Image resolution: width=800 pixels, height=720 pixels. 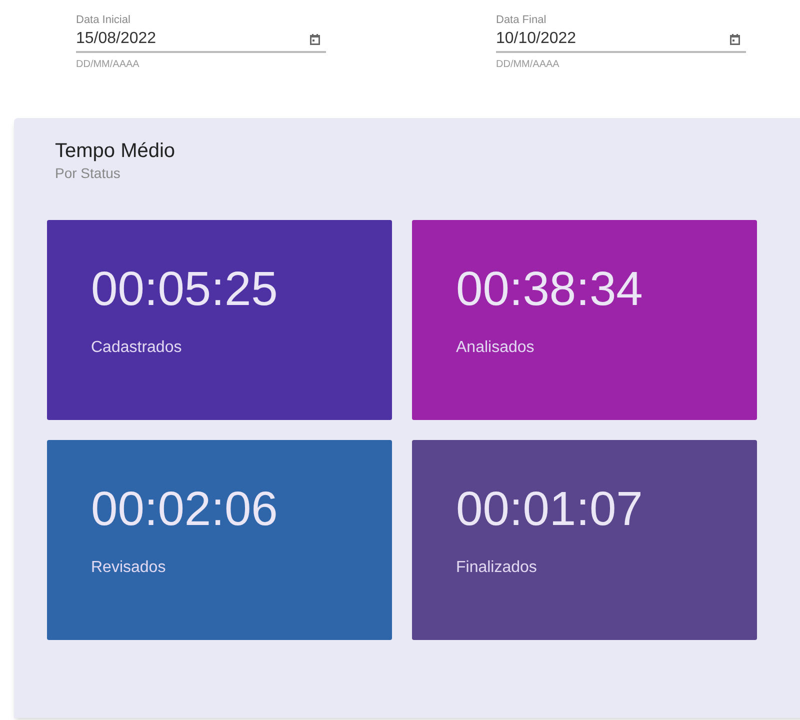 What do you see at coordinates (128, 568) in the screenshot?
I see `status-label: Revisados` at bounding box center [128, 568].